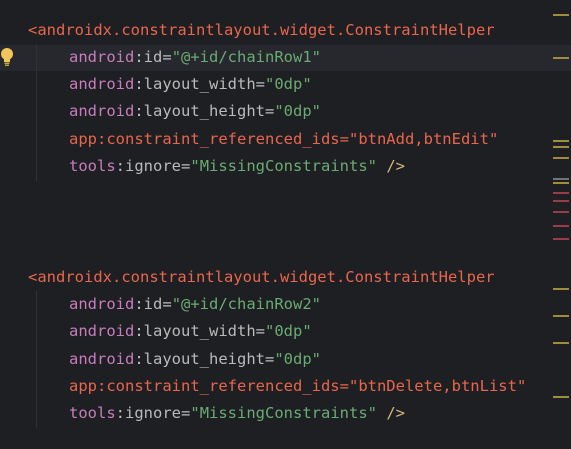 This screenshot has width=571, height=449. I want to click on attr-value: "btnAdd,btnEdit", so click(423, 139).